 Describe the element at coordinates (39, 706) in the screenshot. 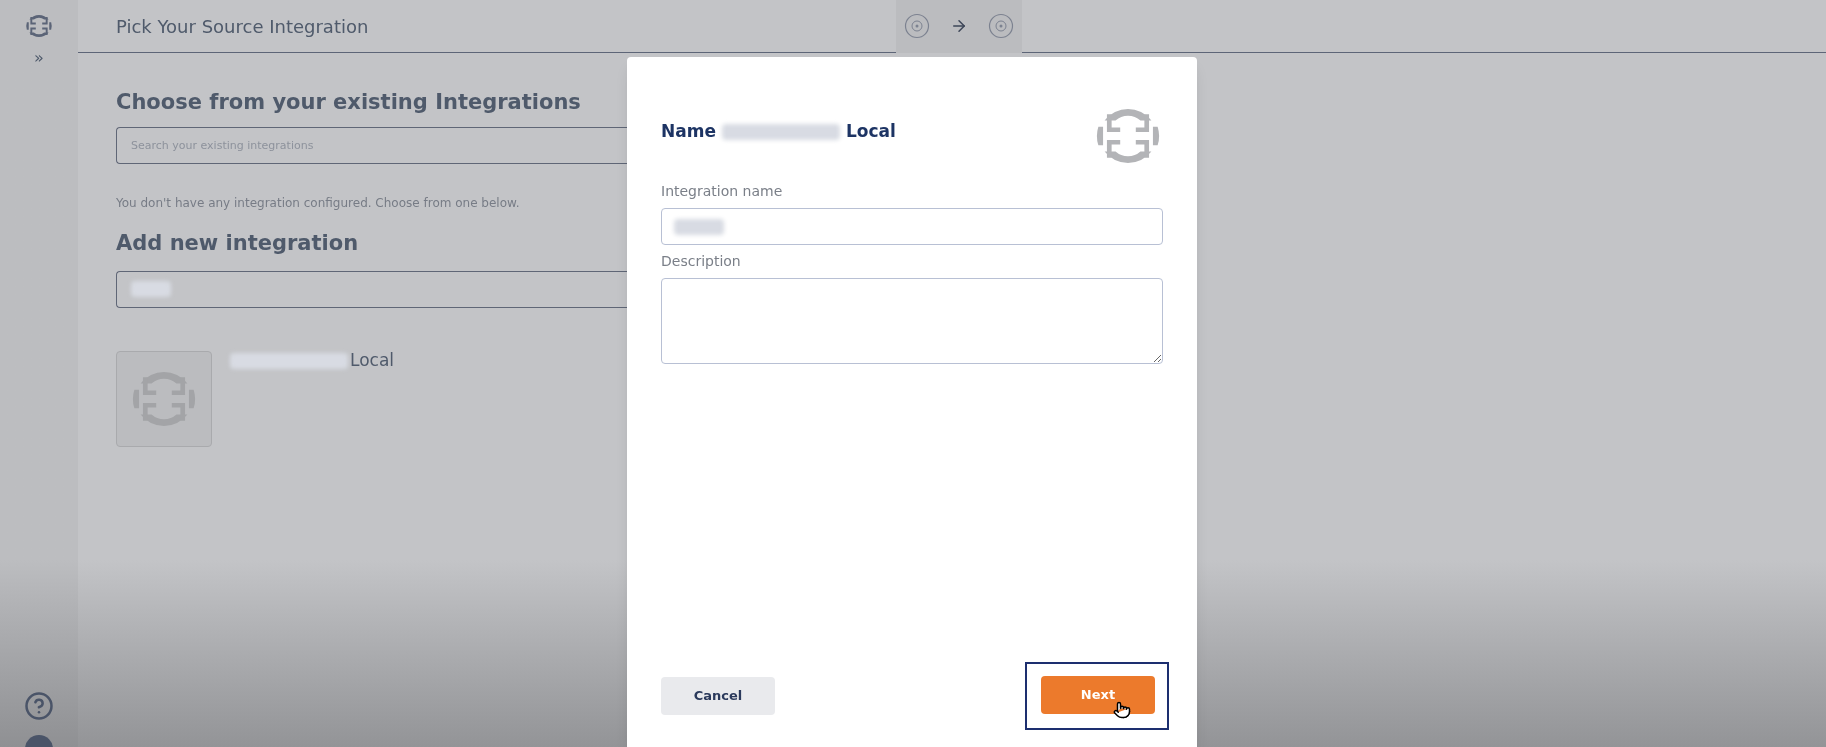

I see `help-icon` at that location.